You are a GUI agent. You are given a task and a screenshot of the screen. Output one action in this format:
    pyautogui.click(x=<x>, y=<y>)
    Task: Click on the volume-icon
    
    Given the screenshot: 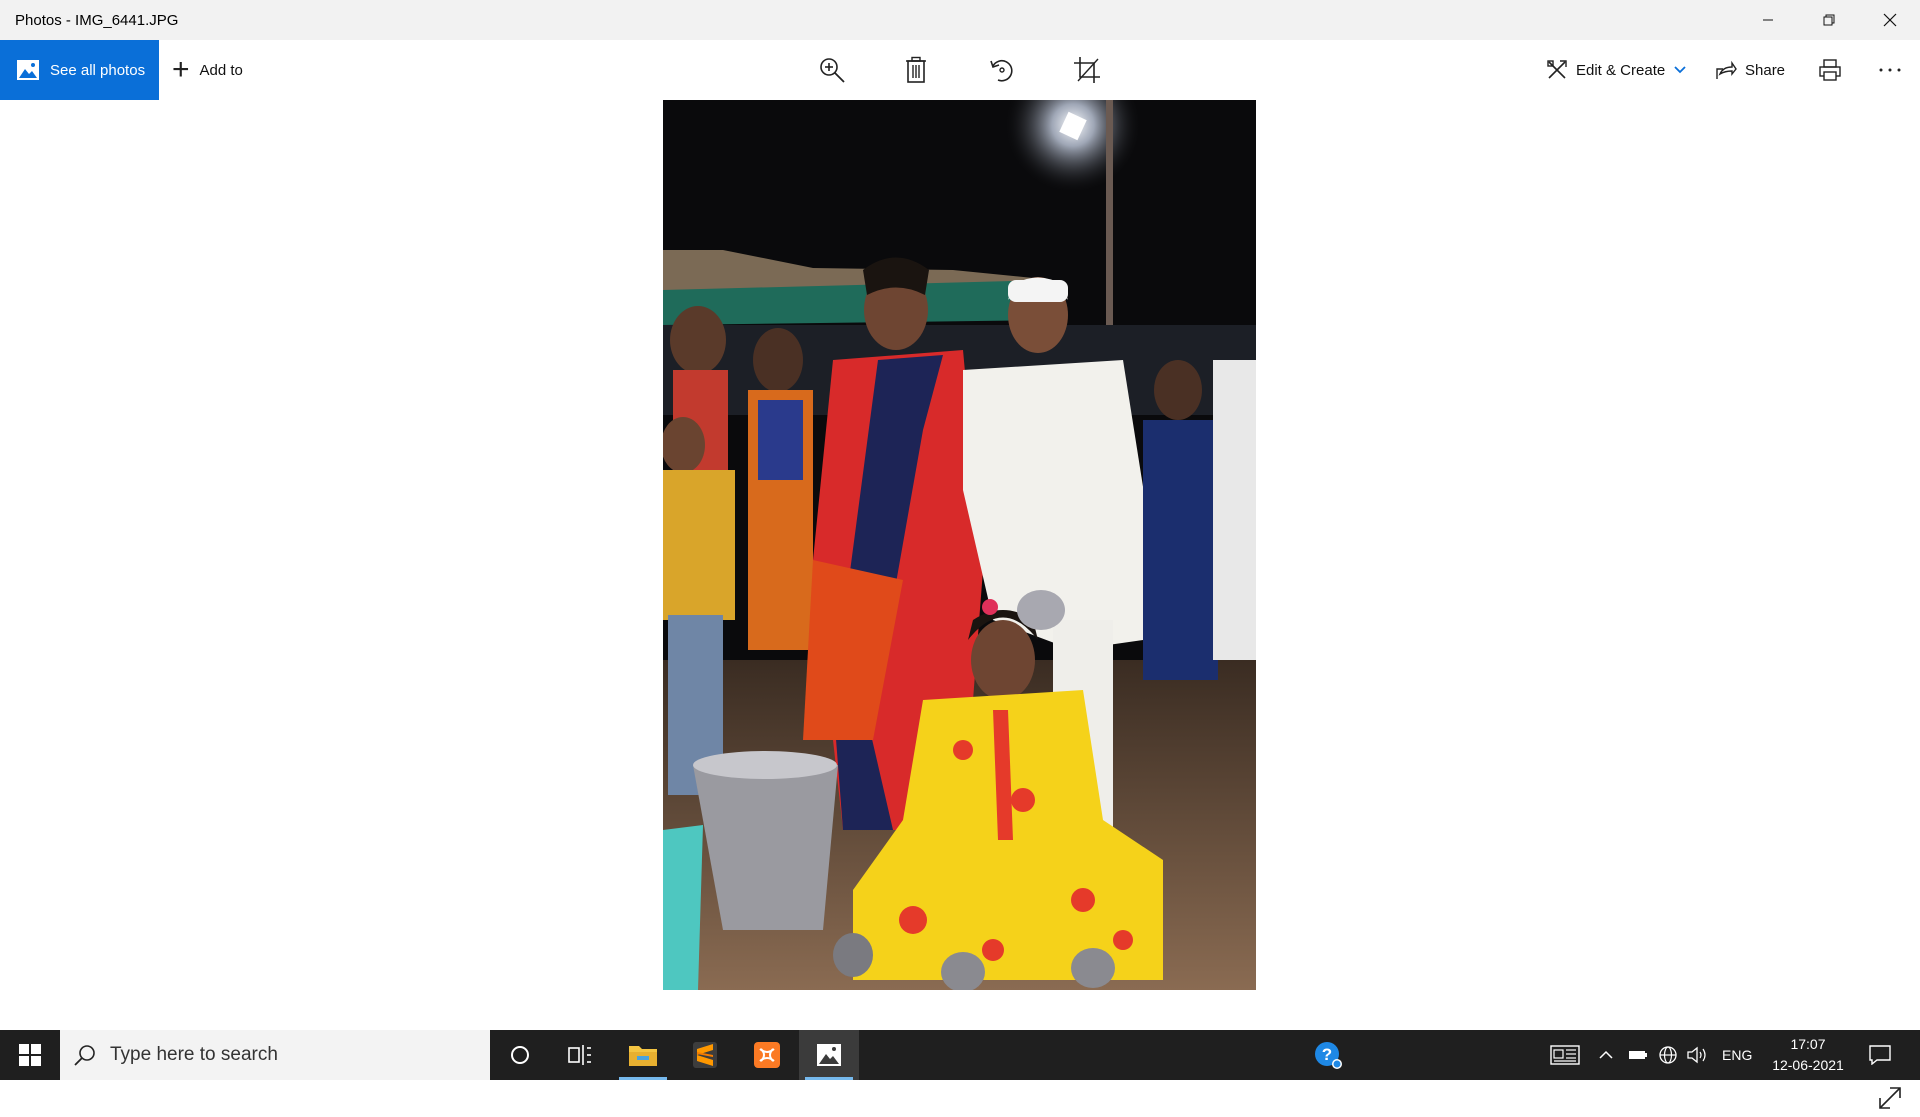 What is the action you would take?
    pyautogui.click(x=1697, y=1055)
    